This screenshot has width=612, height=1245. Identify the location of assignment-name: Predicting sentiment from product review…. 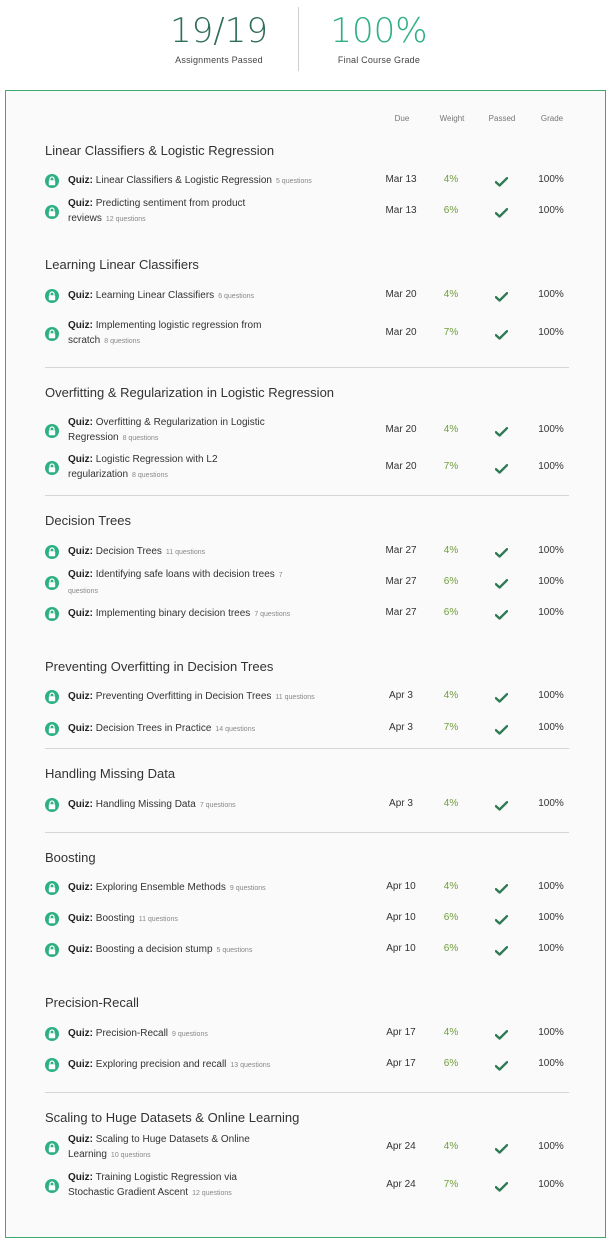
(156, 211).